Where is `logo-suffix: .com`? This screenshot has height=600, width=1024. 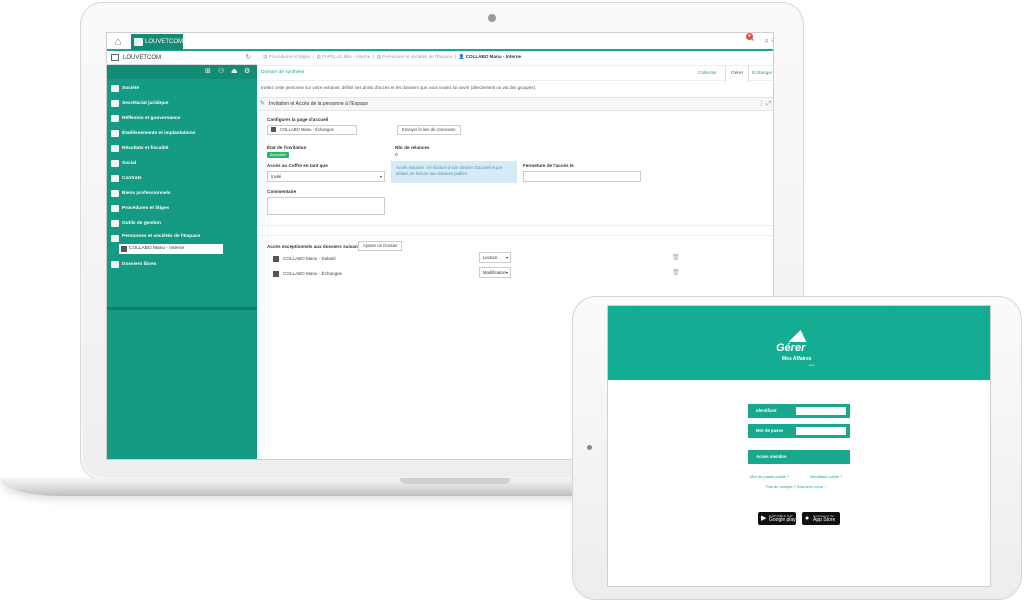 logo-suffix: .com is located at coordinates (811, 365).